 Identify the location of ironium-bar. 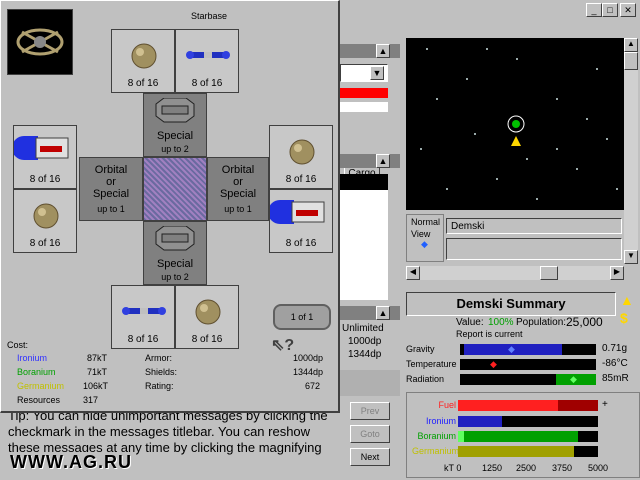
(528, 421).